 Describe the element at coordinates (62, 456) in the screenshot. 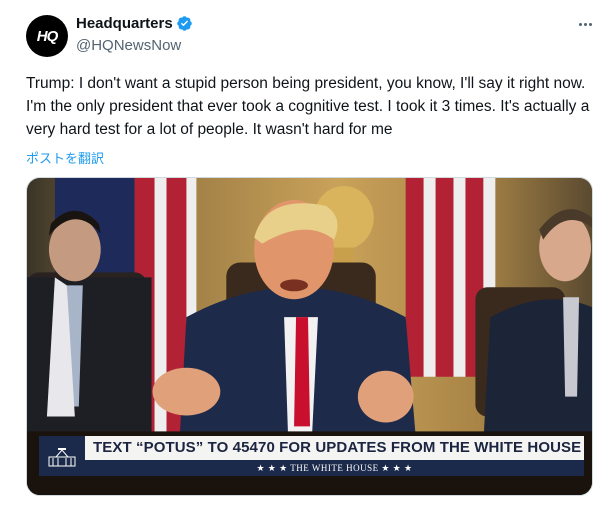

I see `white-house-logo-icon` at that location.